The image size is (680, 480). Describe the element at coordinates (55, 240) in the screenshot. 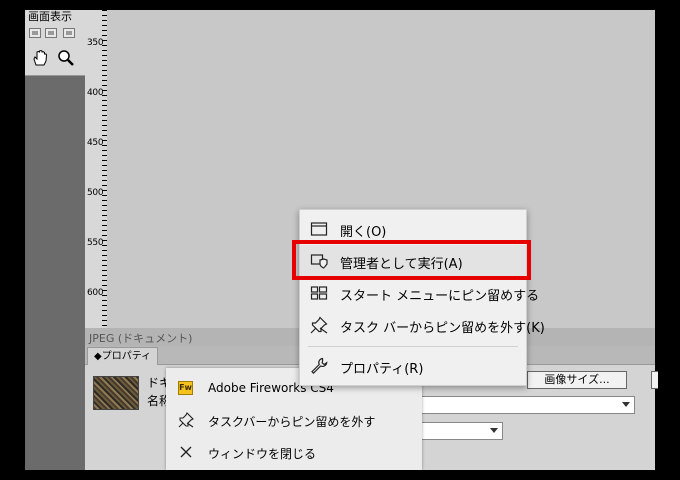

I see `tools-panel: 画面表示` at that location.